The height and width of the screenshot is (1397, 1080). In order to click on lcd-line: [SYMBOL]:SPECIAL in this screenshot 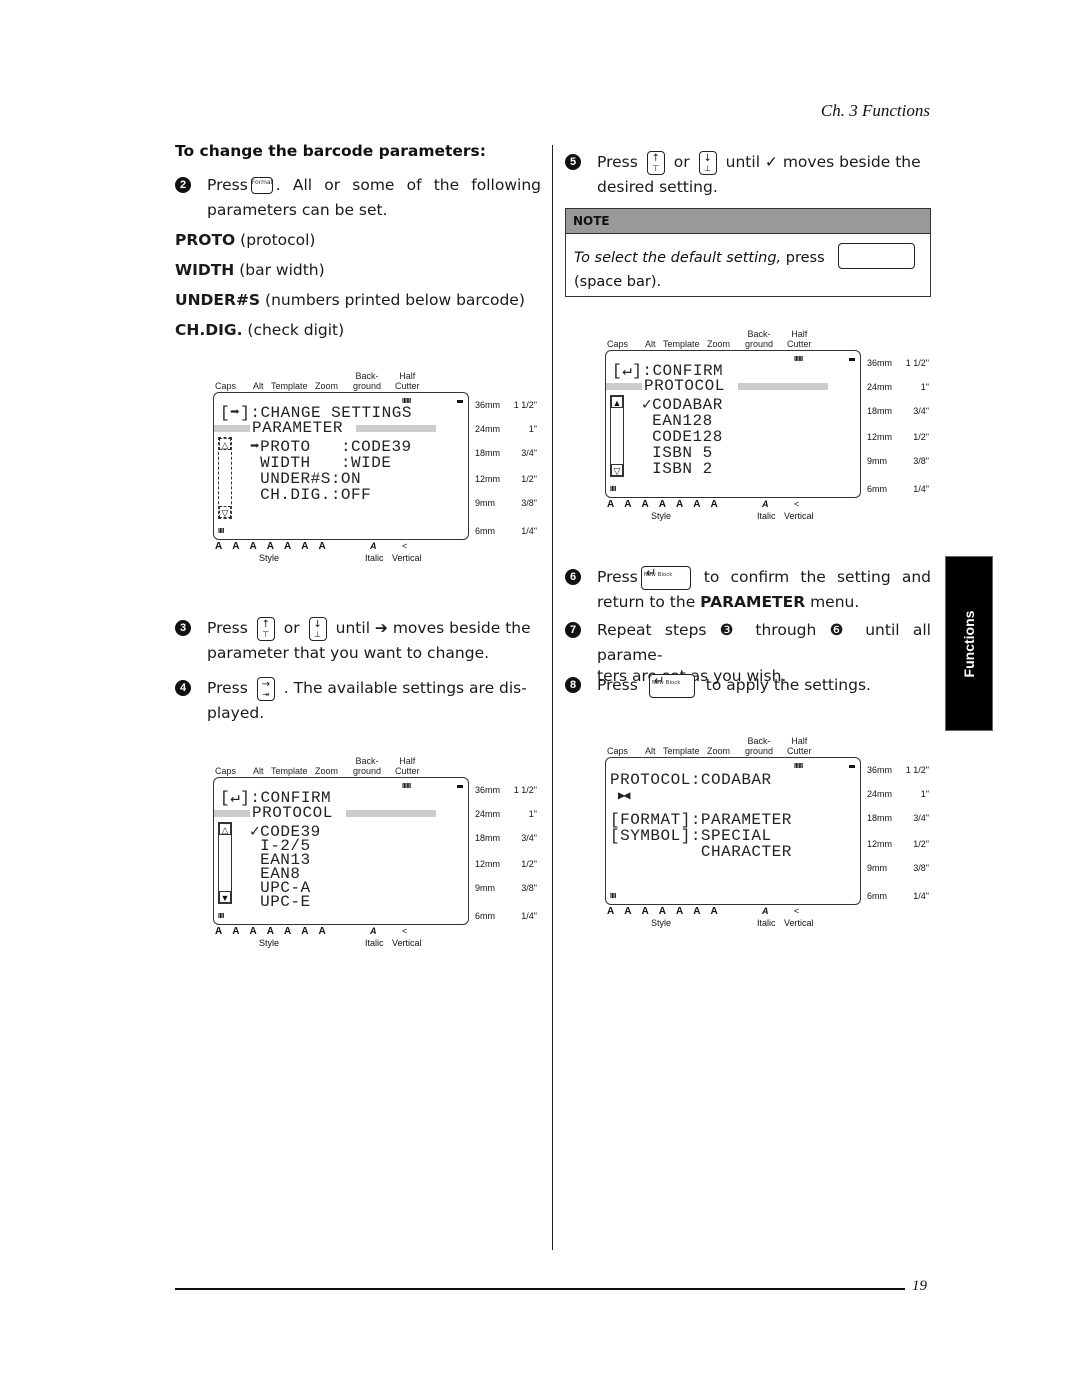, I will do `click(691, 836)`.